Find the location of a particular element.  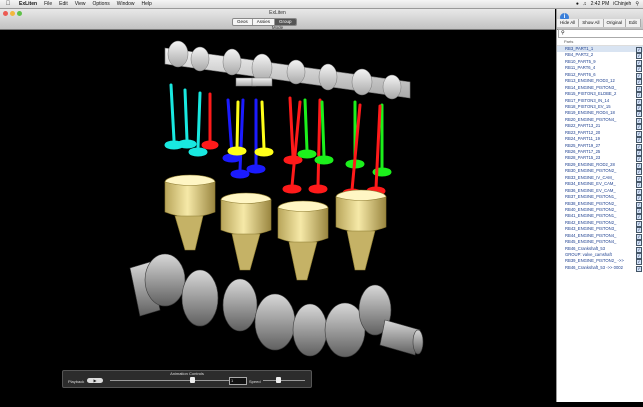

user-name: iChinjeh is located at coordinates (622, 4).